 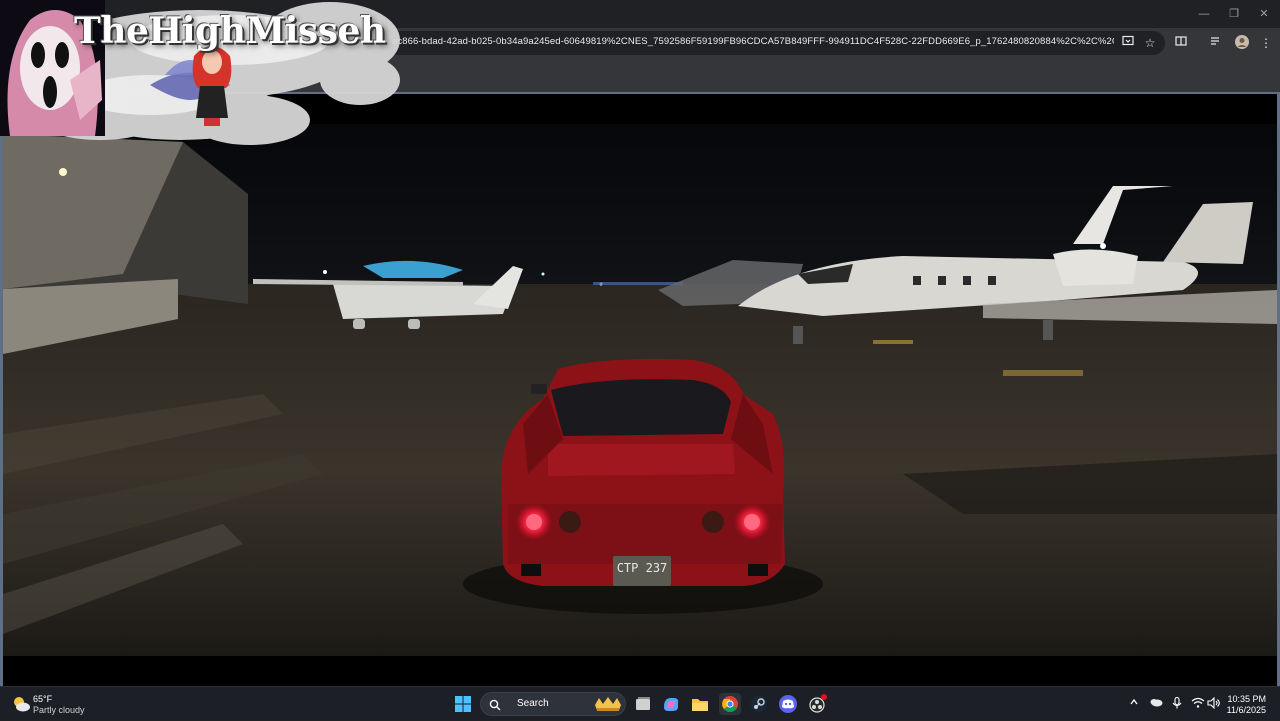 I want to click on search-label: Search, so click(x=533, y=703).